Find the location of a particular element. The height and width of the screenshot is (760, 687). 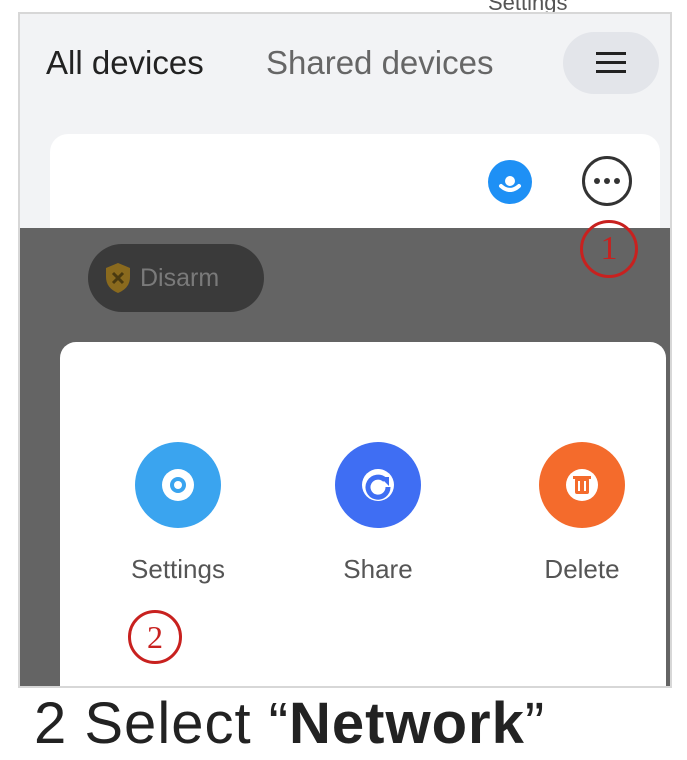

share-icon is located at coordinates (378, 485).